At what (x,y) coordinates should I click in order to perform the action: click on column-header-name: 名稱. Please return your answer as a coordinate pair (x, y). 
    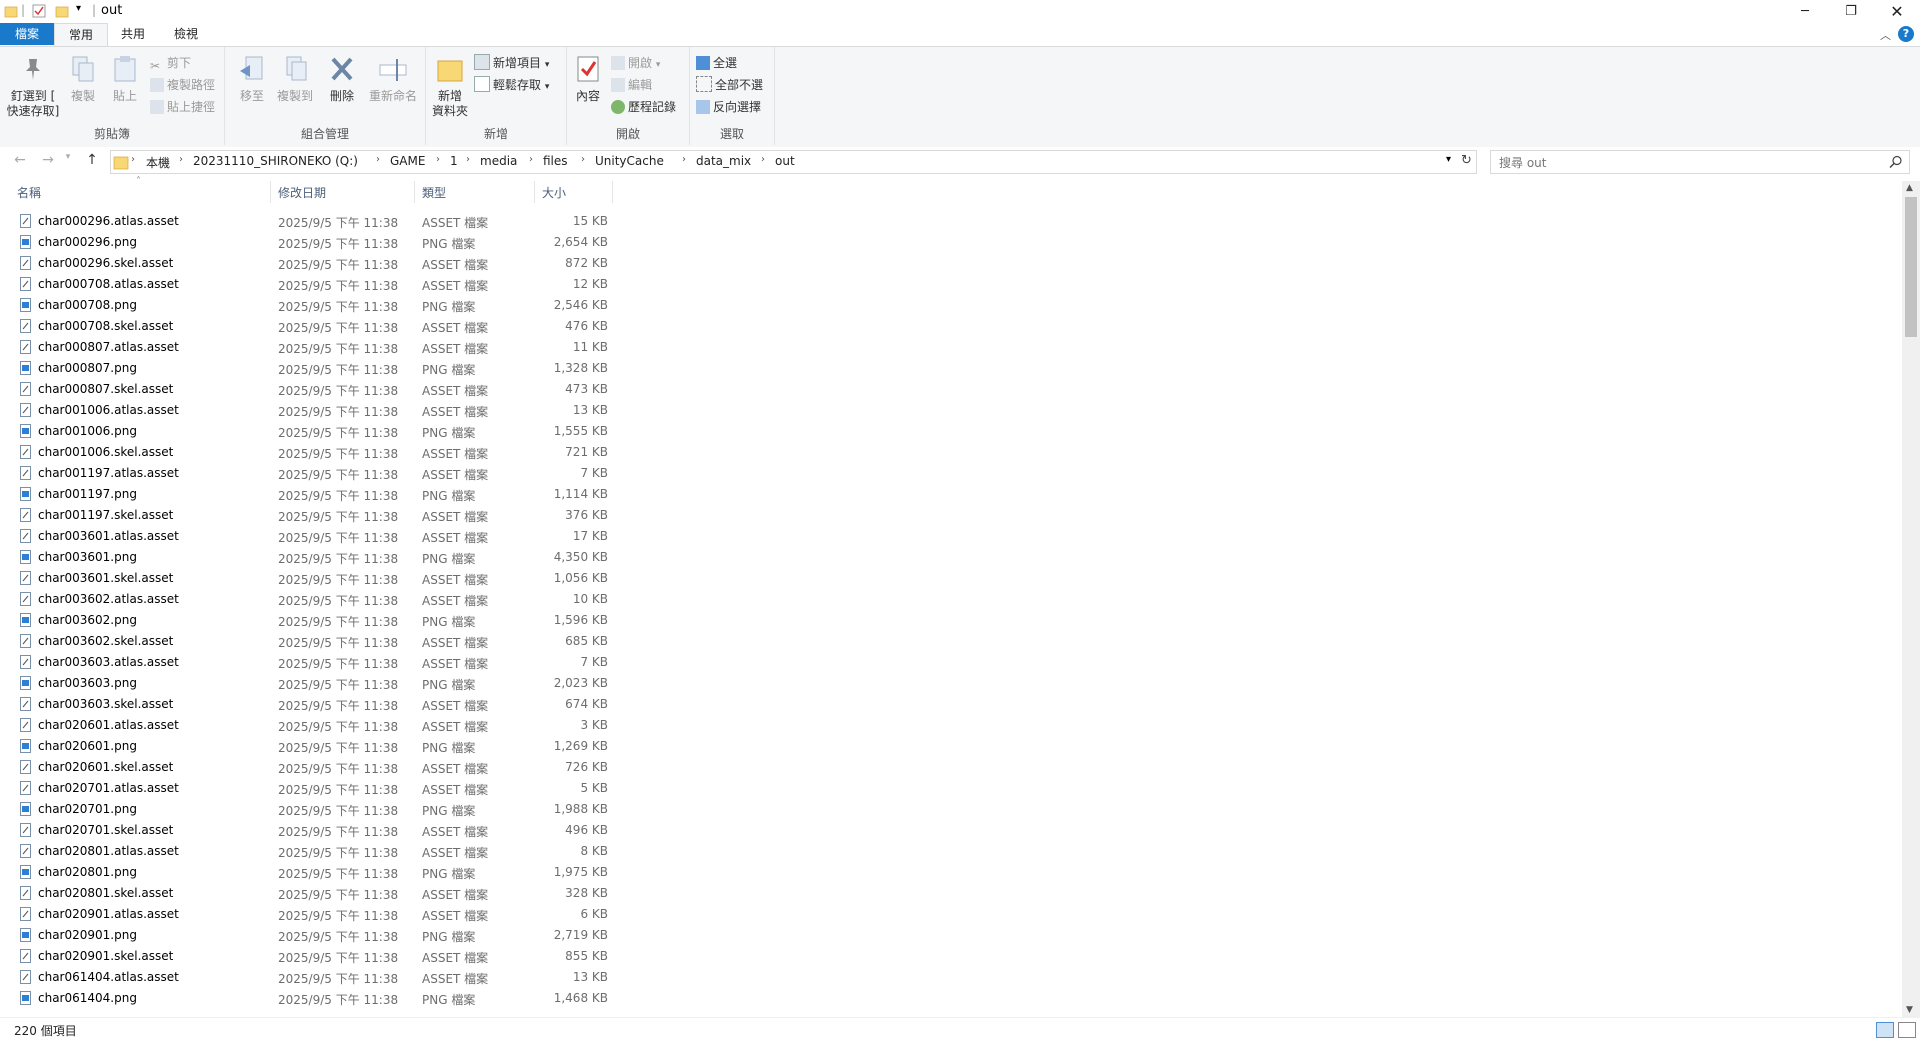
    Looking at the image, I should click on (29, 192).